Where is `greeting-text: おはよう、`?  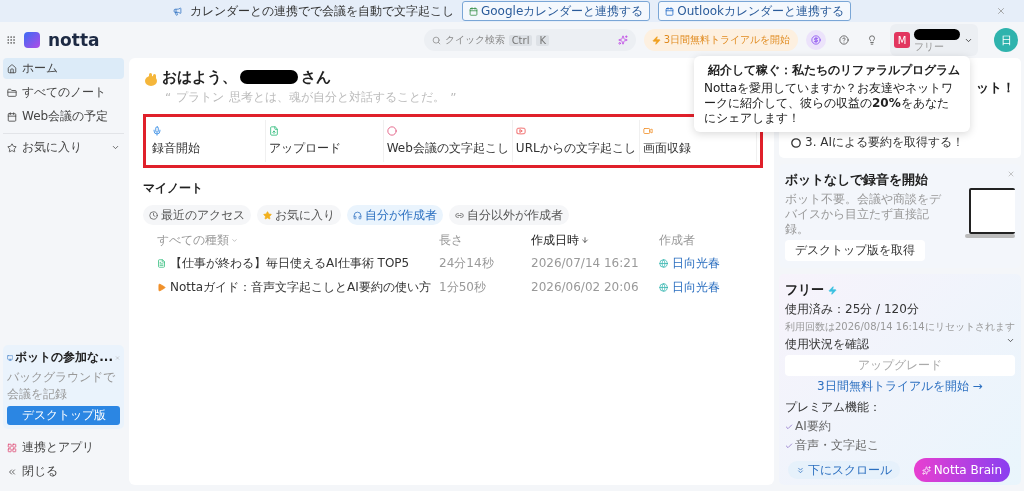 greeting-text: おはよう、 is located at coordinates (199, 77).